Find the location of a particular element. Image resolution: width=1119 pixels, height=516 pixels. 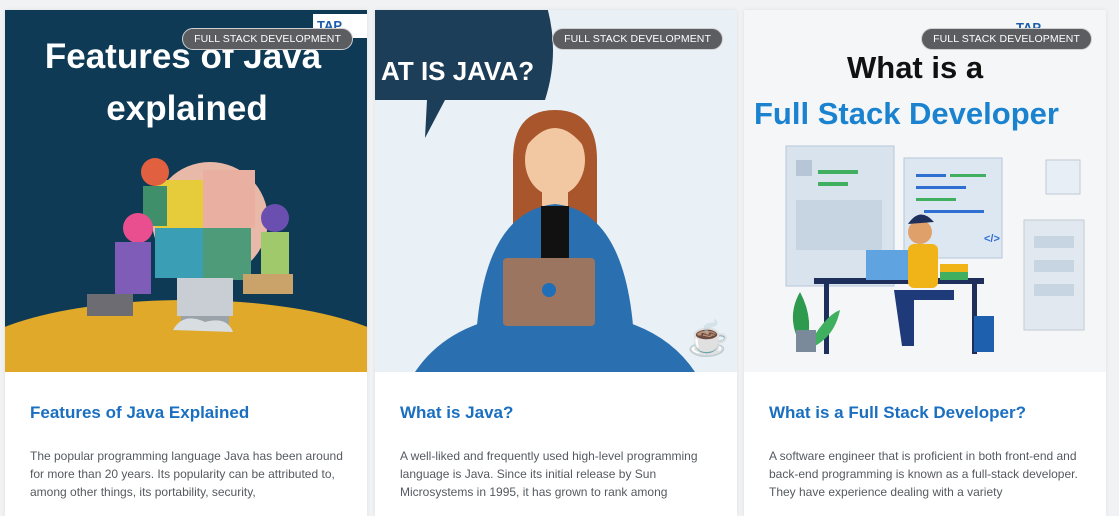

image-heading-line2: explained is located at coordinates (186, 108).